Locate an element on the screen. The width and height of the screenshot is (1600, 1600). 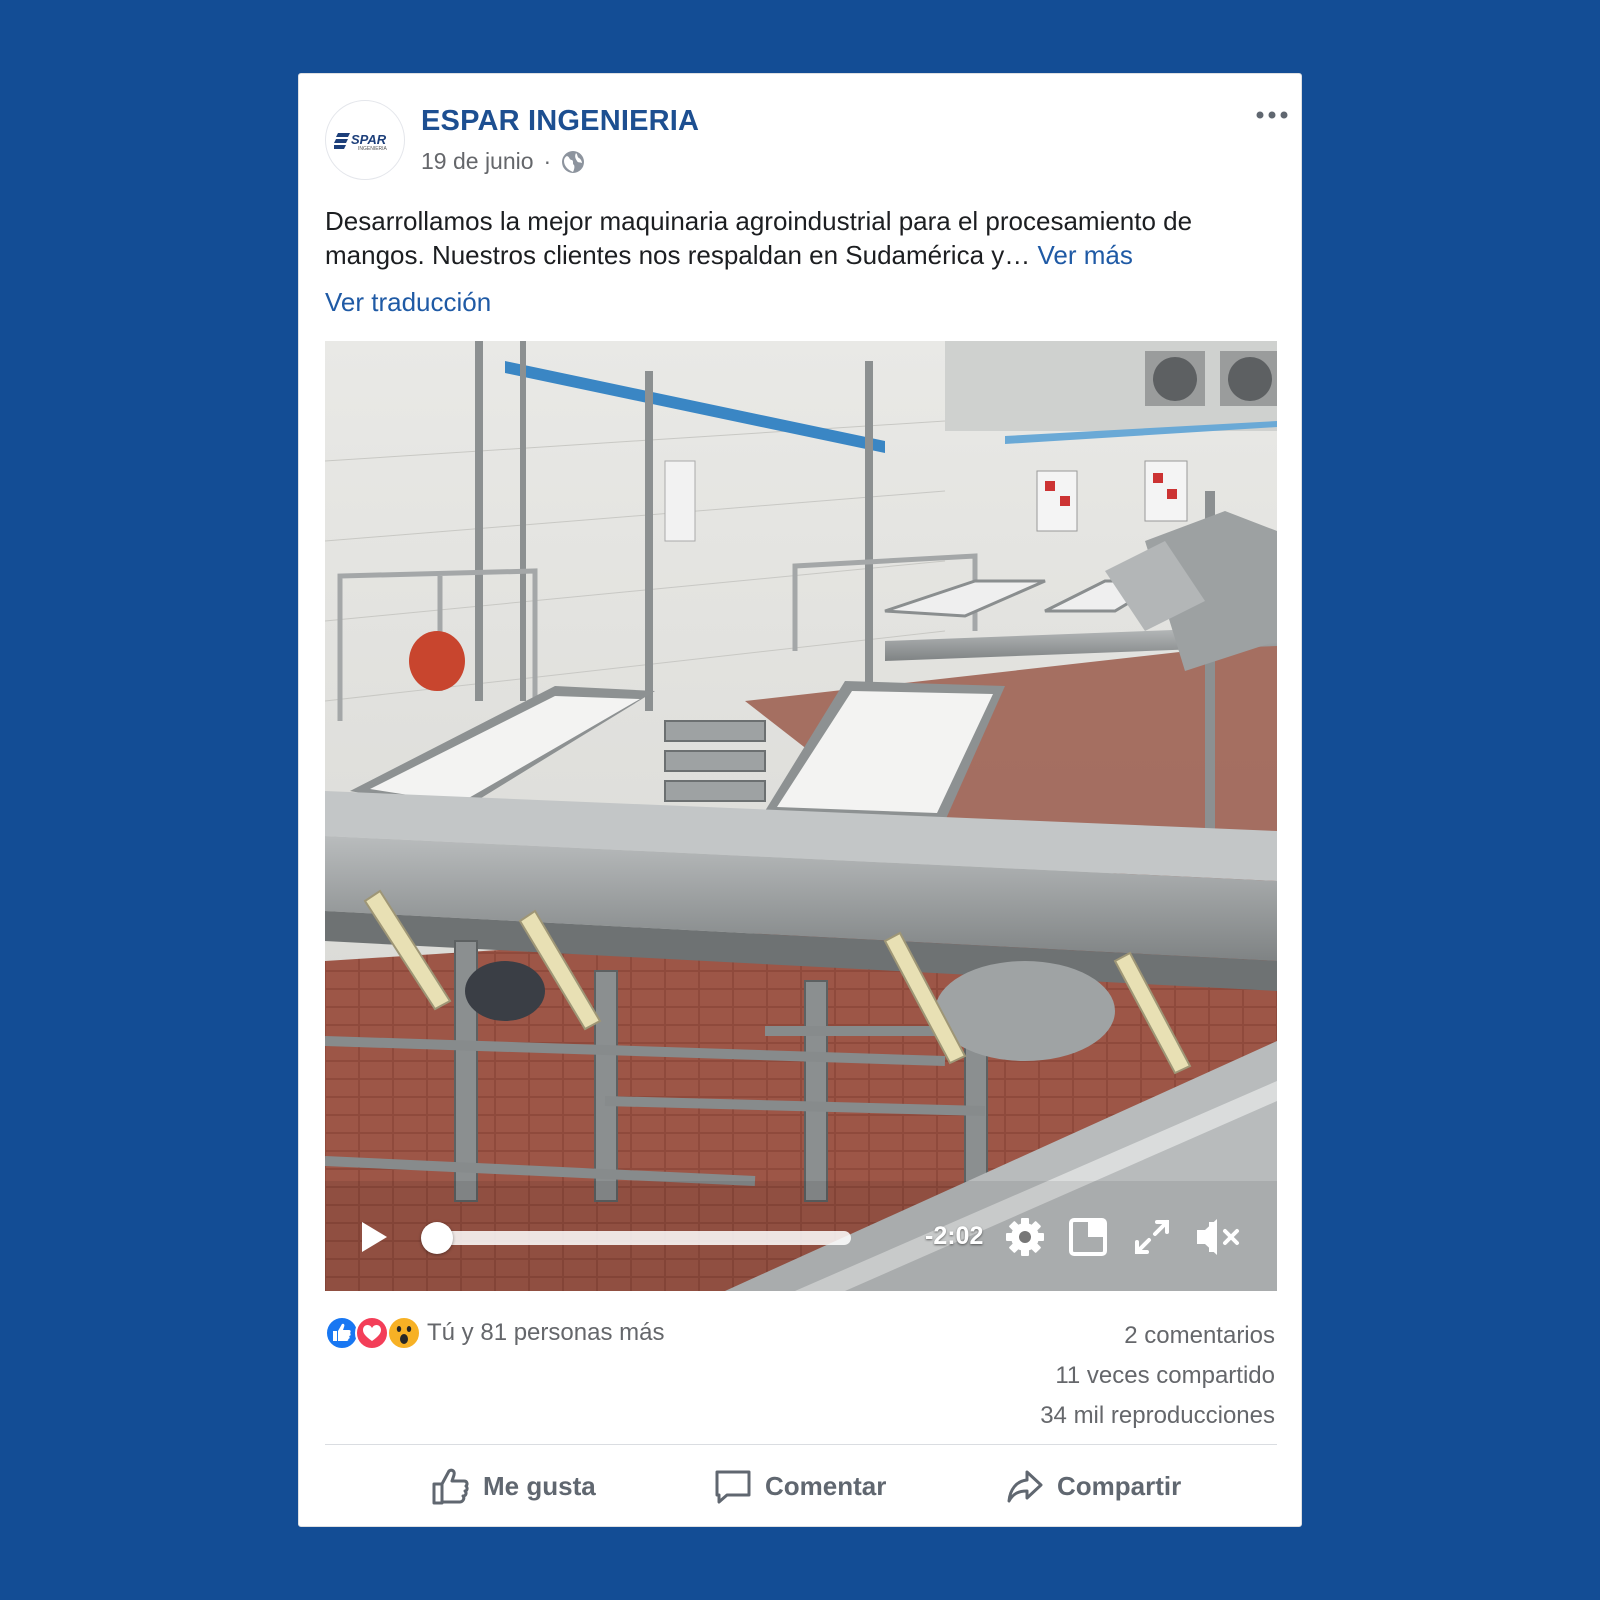
reactions-summary: Tú y 81 personas más is located at coordinates (494, 1333).